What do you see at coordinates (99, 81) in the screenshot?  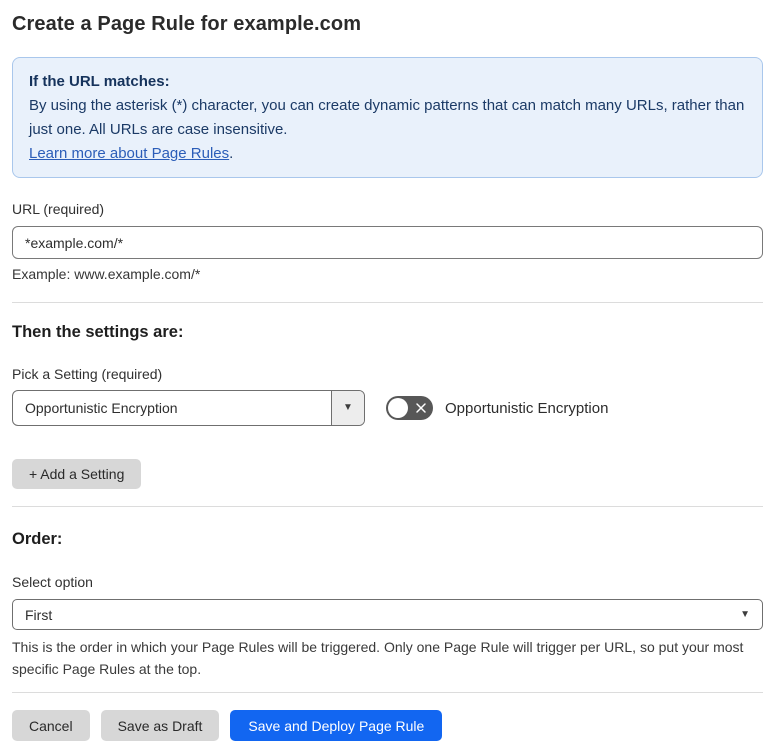 I see `info-banner-heading: If the URL matches:` at bounding box center [99, 81].